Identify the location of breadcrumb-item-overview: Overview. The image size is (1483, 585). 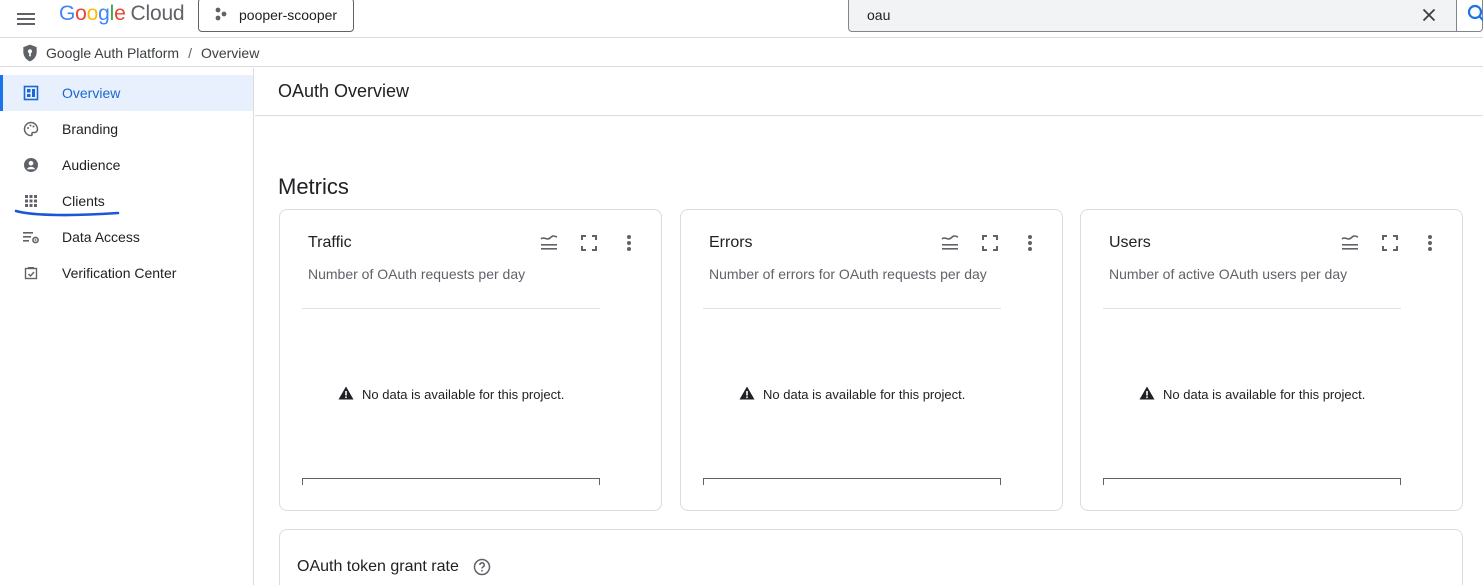
(230, 53).